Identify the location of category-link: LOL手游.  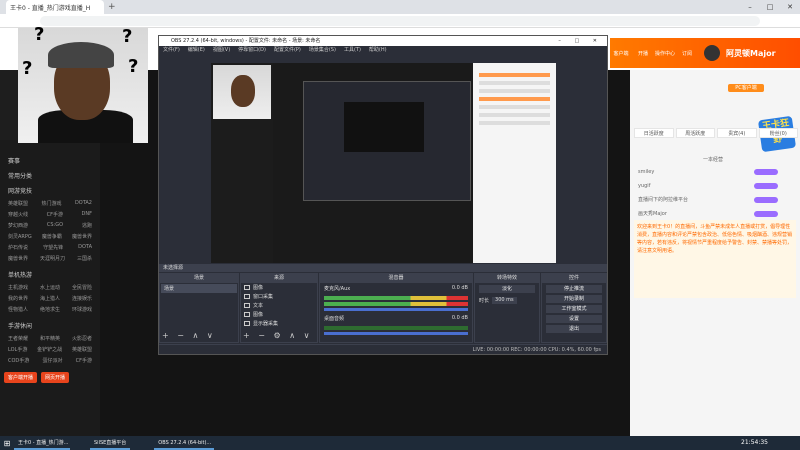
(17, 349).